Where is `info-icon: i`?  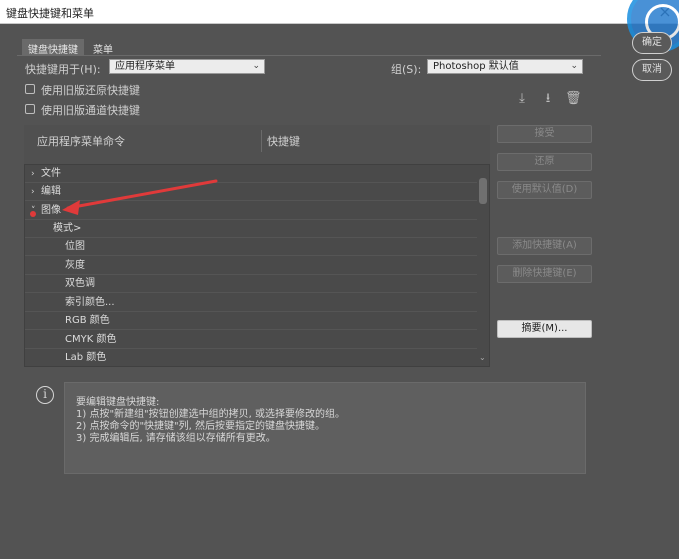 info-icon: i is located at coordinates (45, 395).